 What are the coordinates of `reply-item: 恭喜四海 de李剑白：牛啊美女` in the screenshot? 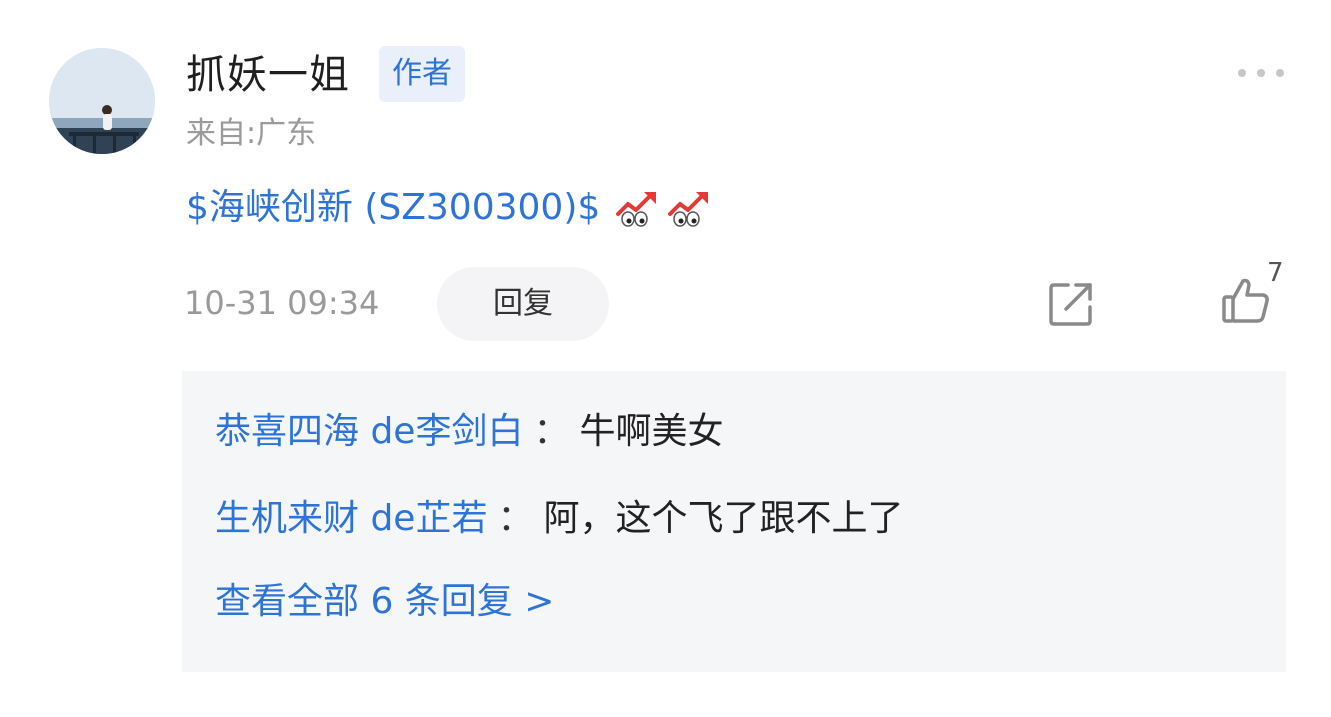 It's located at (469, 432).